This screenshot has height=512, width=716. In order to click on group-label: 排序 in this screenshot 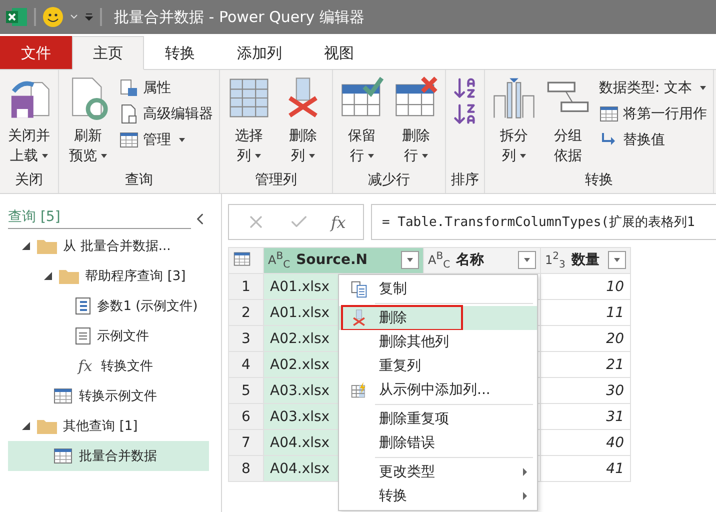, I will do `click(465, 180)`.